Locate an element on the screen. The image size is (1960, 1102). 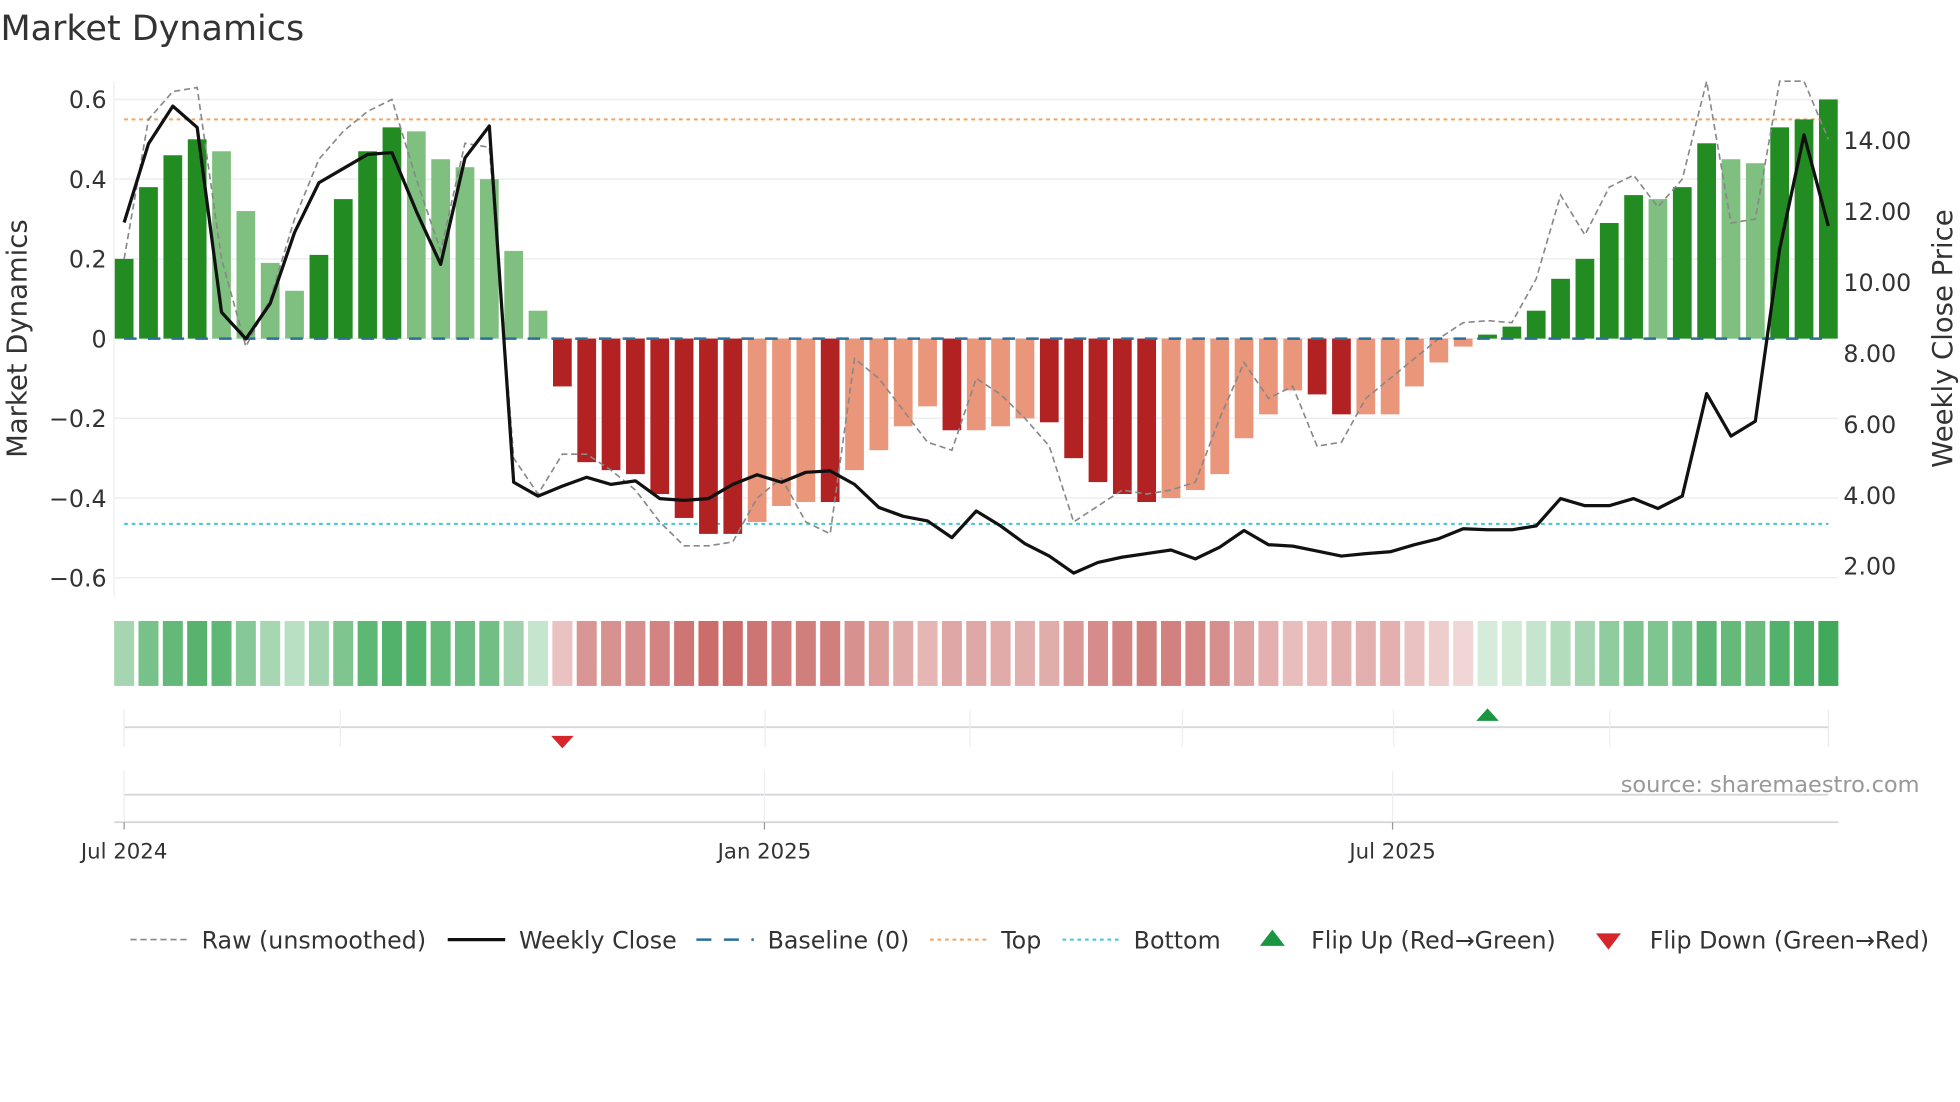
y2-tick-label: 8.00 is located at coordinates (1869, 354).